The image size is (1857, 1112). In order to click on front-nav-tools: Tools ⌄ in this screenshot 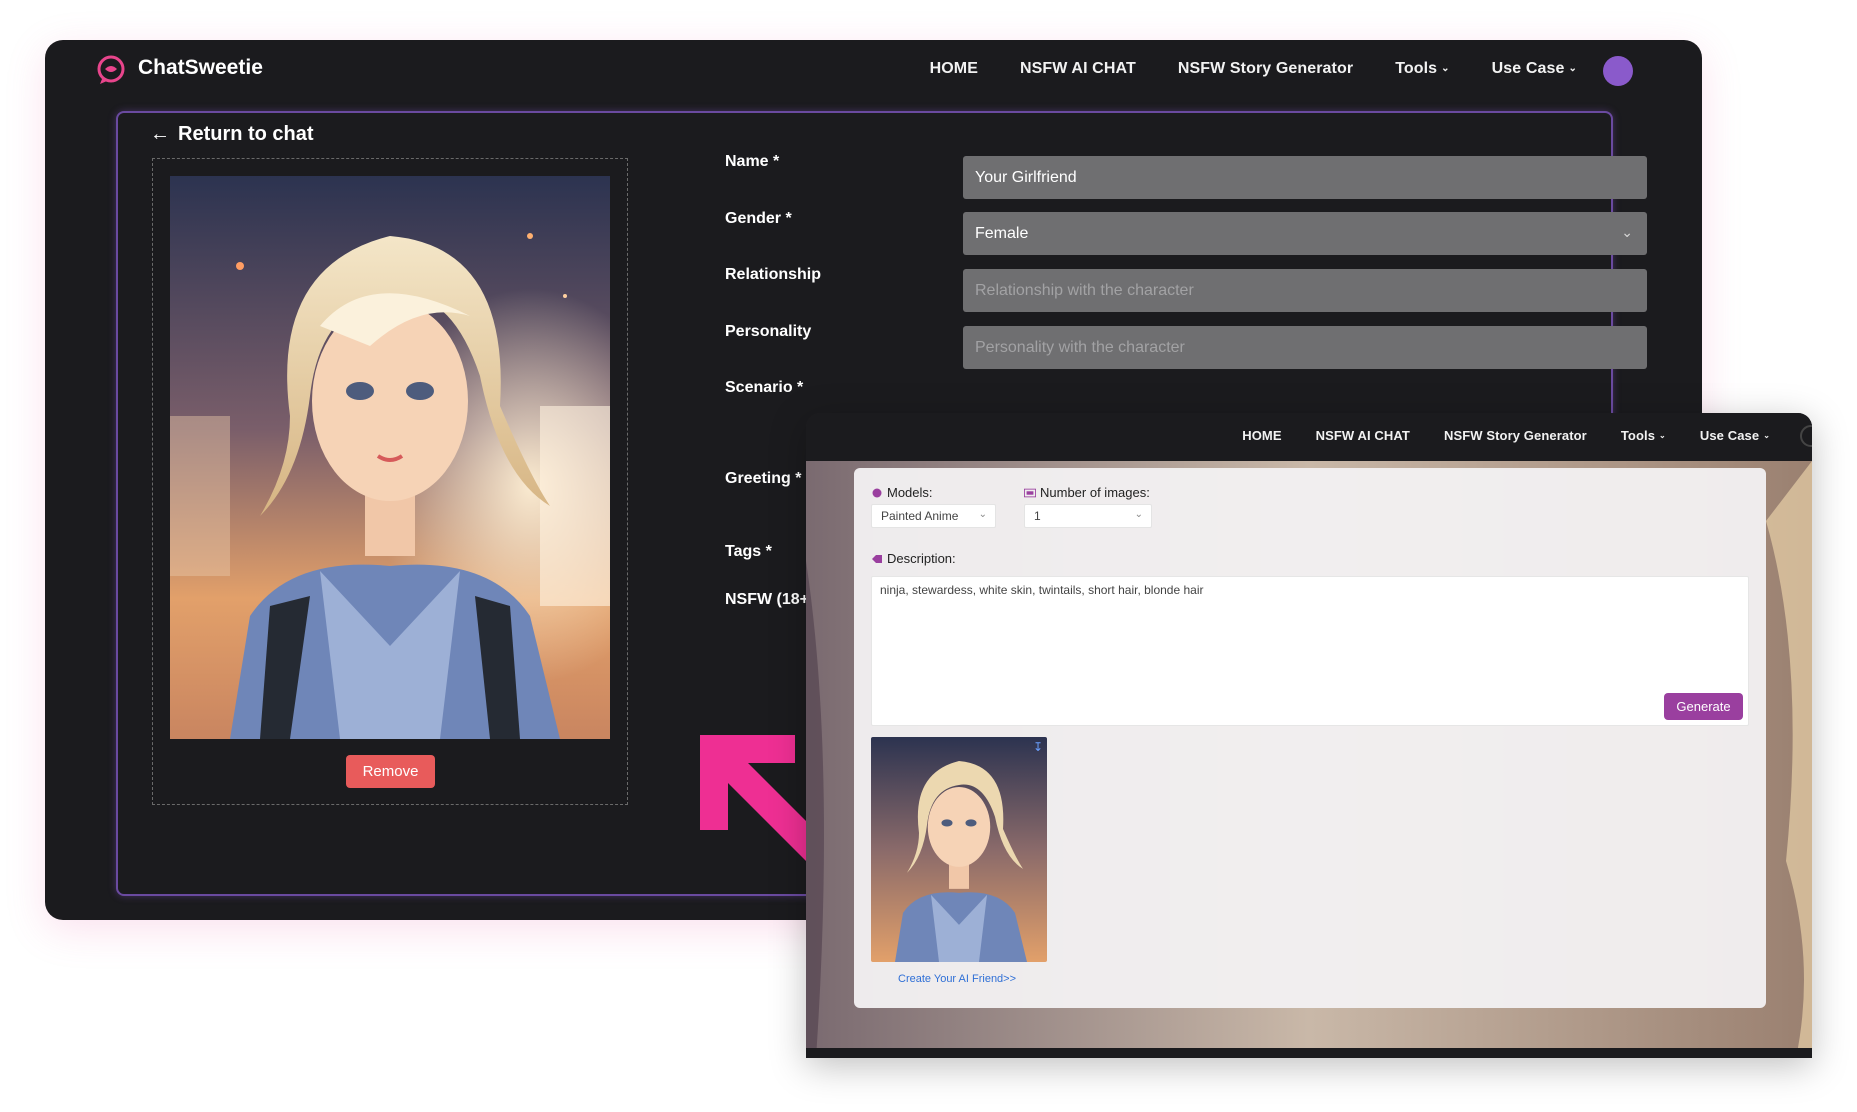, I will do `click(1643, 435)`.